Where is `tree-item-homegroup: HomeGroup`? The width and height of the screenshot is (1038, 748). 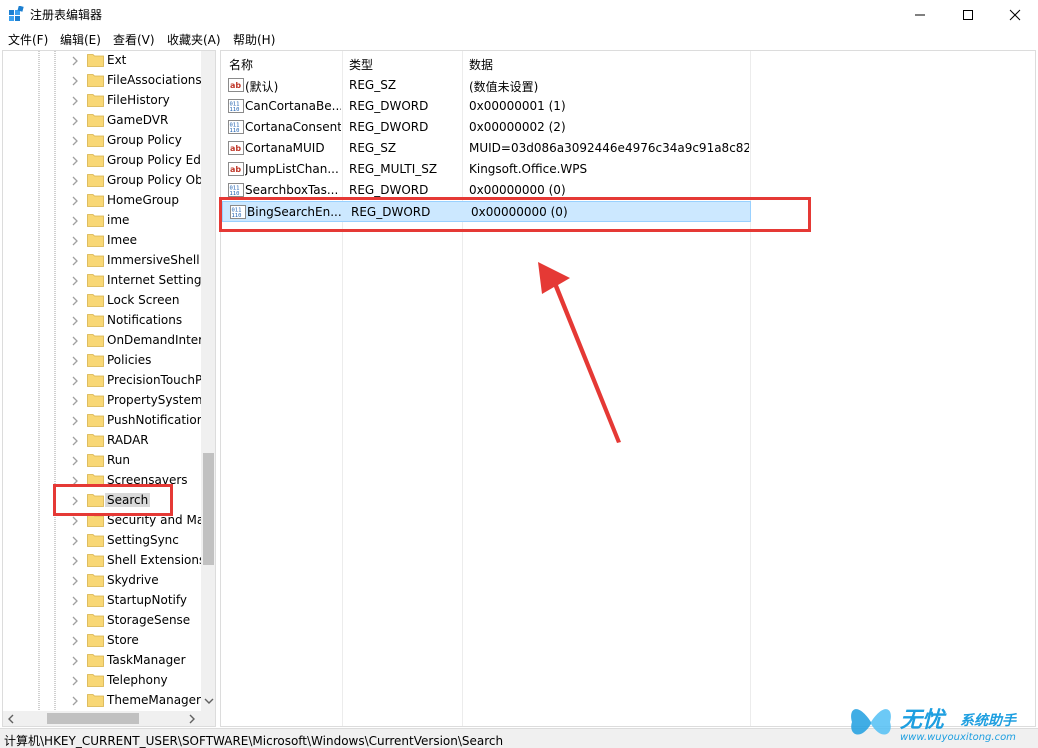 tree-item-homegroup: HomeGroup is located at coordinates (103, 201).